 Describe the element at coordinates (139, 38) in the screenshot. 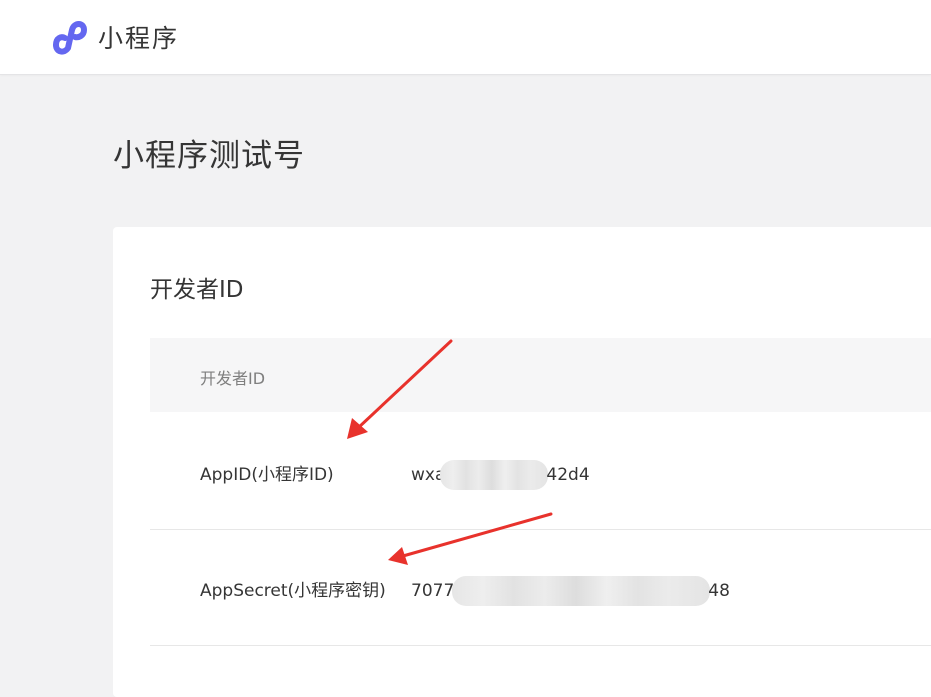

I see `app-name: 小程序` at that location.